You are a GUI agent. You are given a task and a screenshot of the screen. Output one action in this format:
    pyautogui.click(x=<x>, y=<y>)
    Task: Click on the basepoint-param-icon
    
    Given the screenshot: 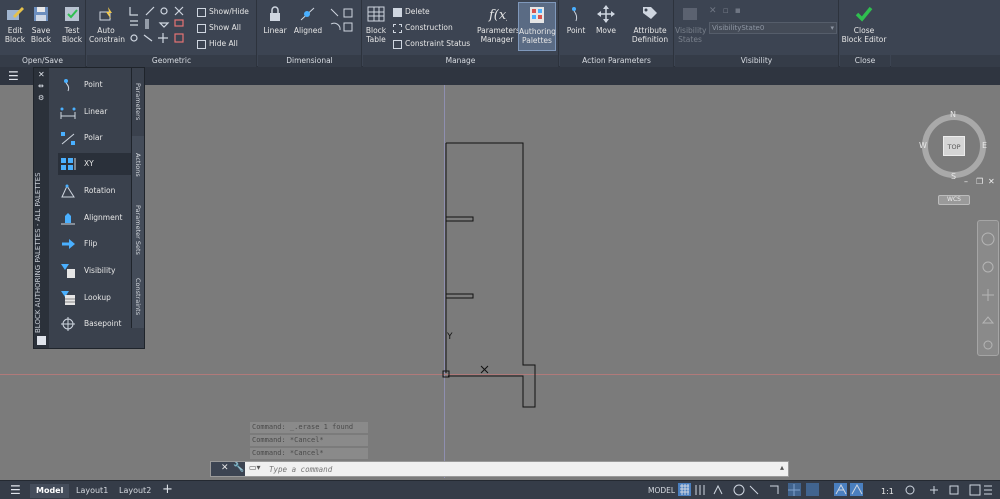 What is the action you would take?
    pyautogui.click(x=68, y=324)
    